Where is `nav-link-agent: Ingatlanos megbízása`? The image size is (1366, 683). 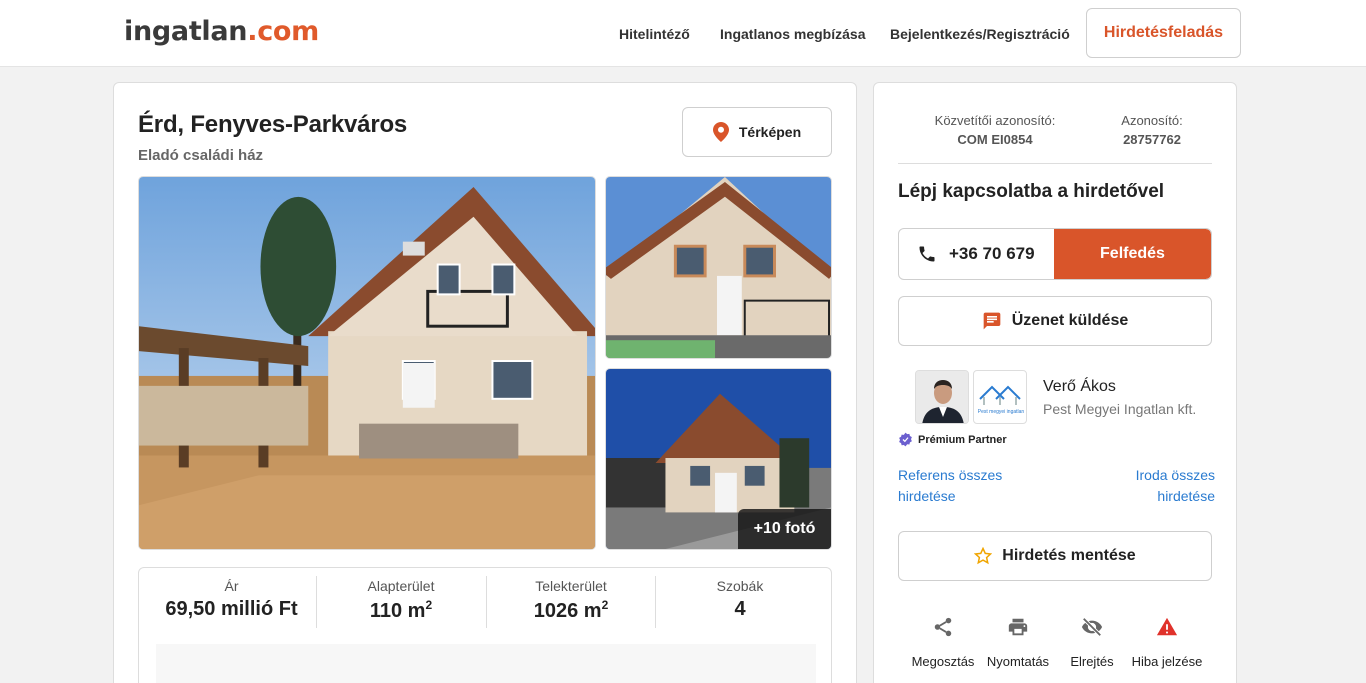
nav-link-agent: Ingatlanos megbízása is located at coordinates (792, 34).